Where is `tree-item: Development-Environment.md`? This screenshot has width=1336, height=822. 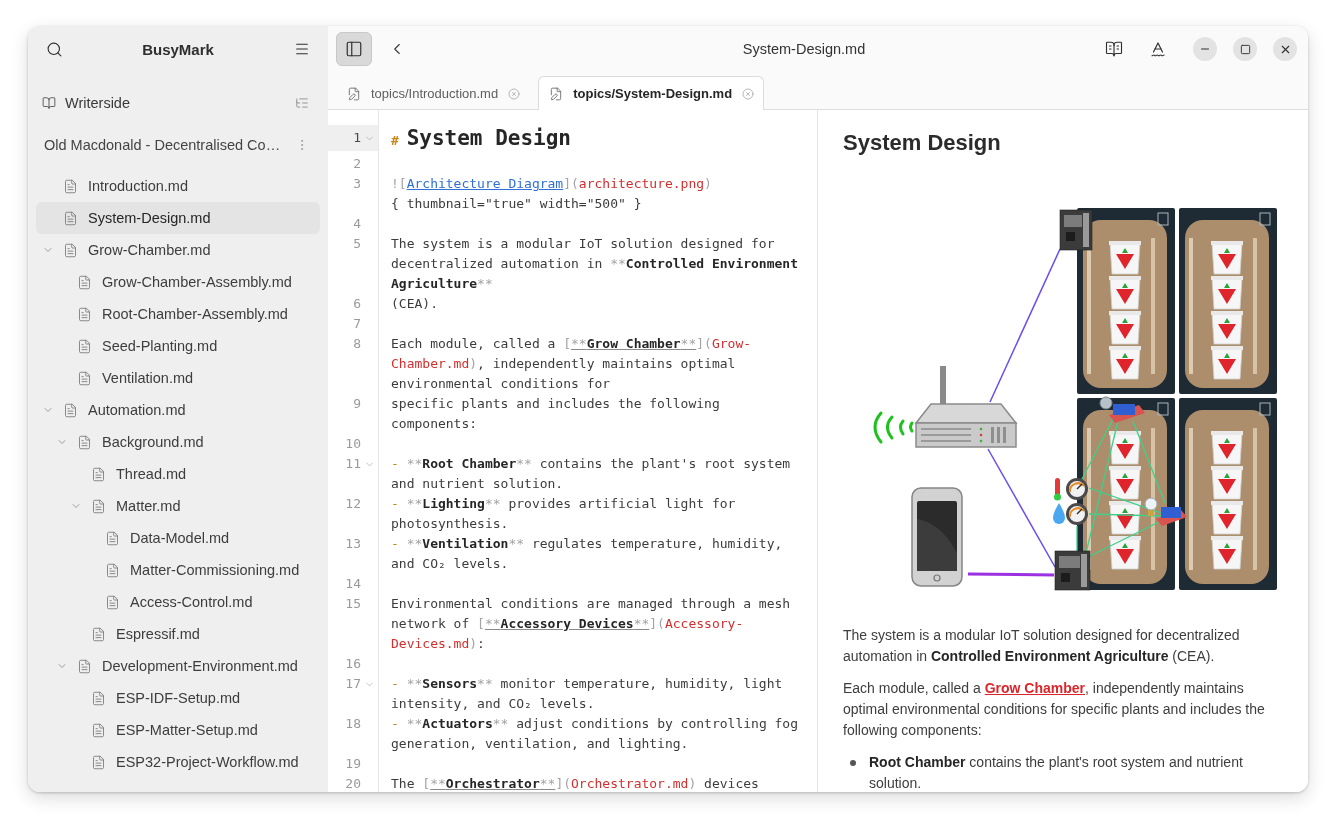
tree-item: Development-Environment.md is located at coordinates (178, 666).